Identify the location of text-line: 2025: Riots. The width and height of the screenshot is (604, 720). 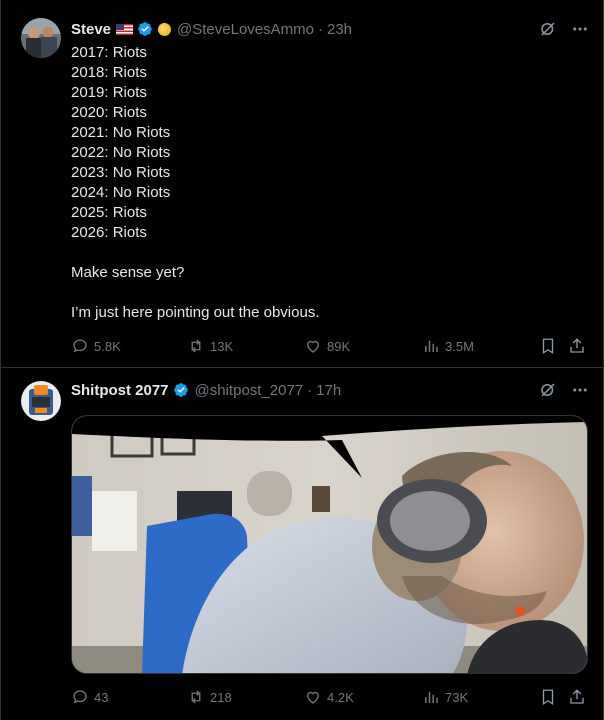
(109, 212).